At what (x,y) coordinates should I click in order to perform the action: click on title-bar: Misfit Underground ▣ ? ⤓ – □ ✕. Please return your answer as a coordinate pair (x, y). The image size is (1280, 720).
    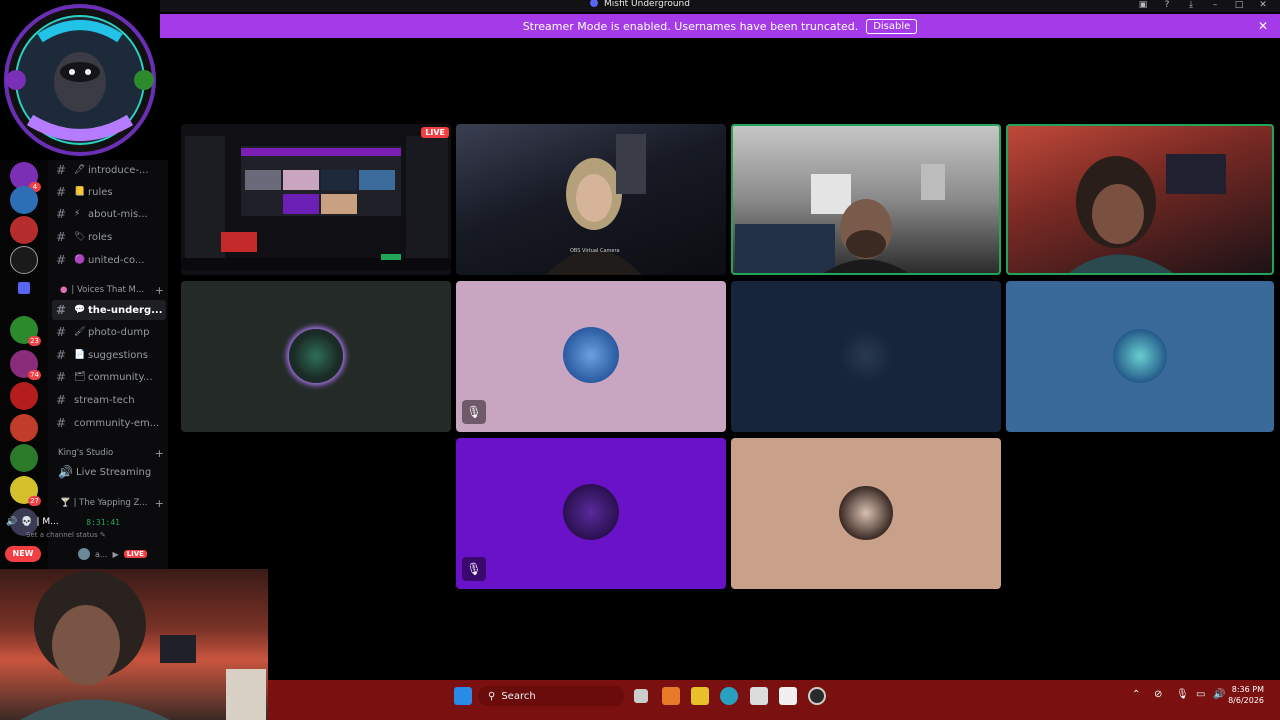
    Looking at the image, I should click on (640, 6).